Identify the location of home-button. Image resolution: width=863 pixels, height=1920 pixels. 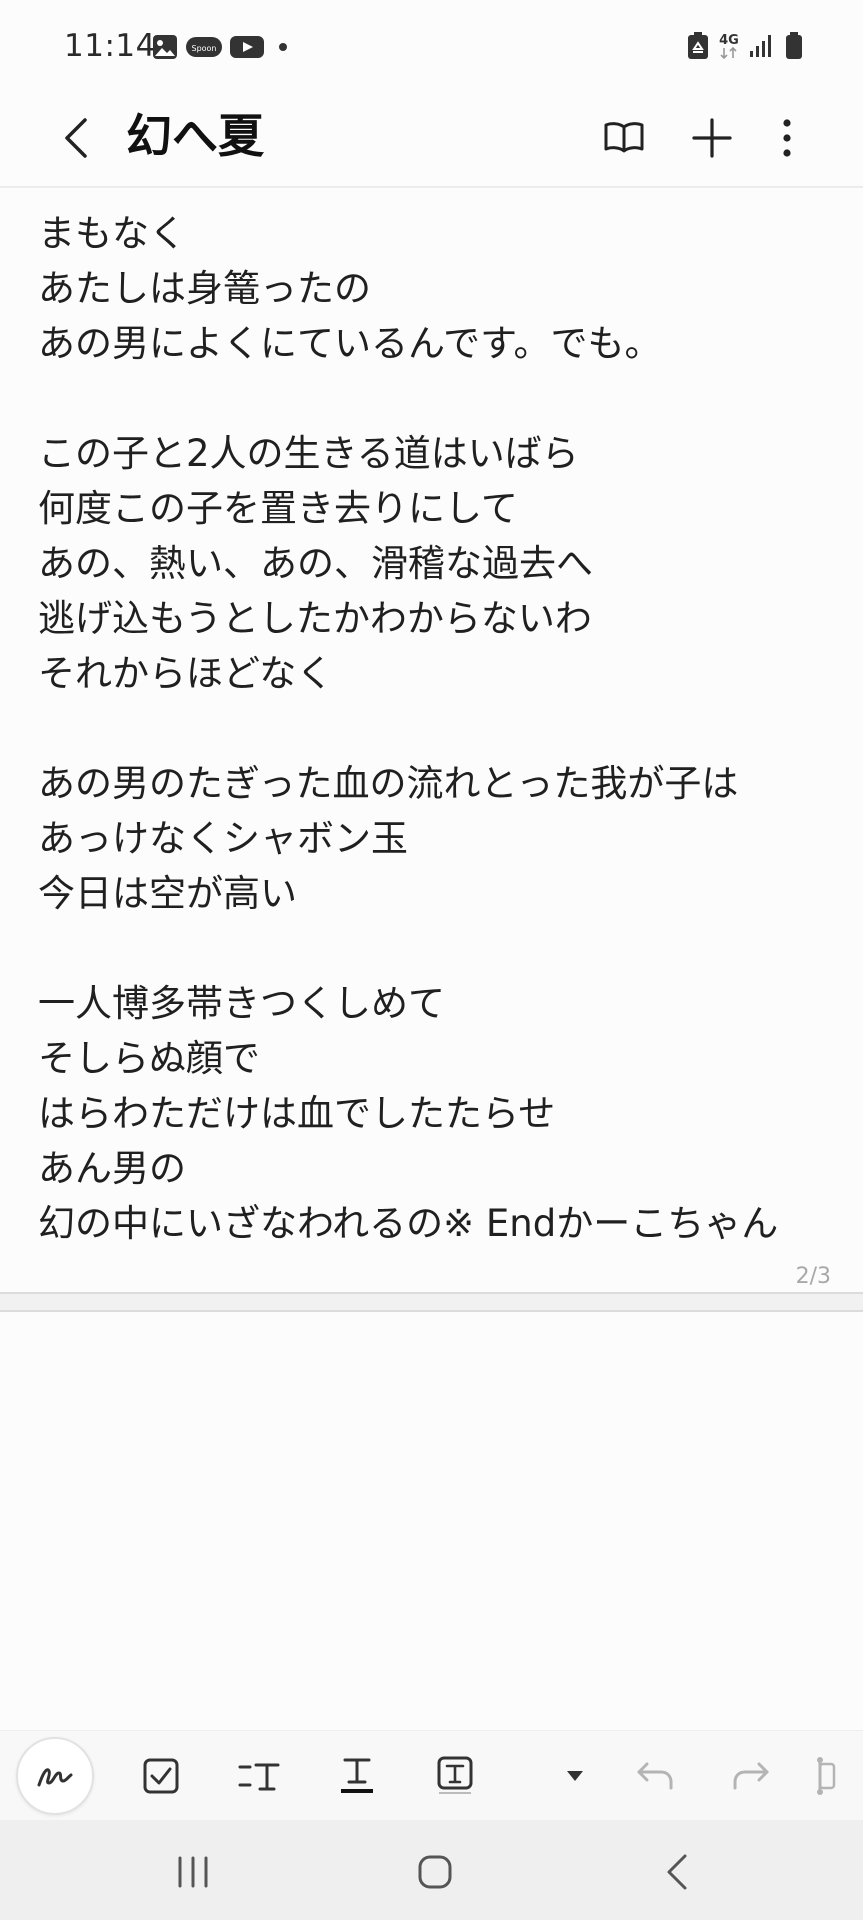
(435, 1872).